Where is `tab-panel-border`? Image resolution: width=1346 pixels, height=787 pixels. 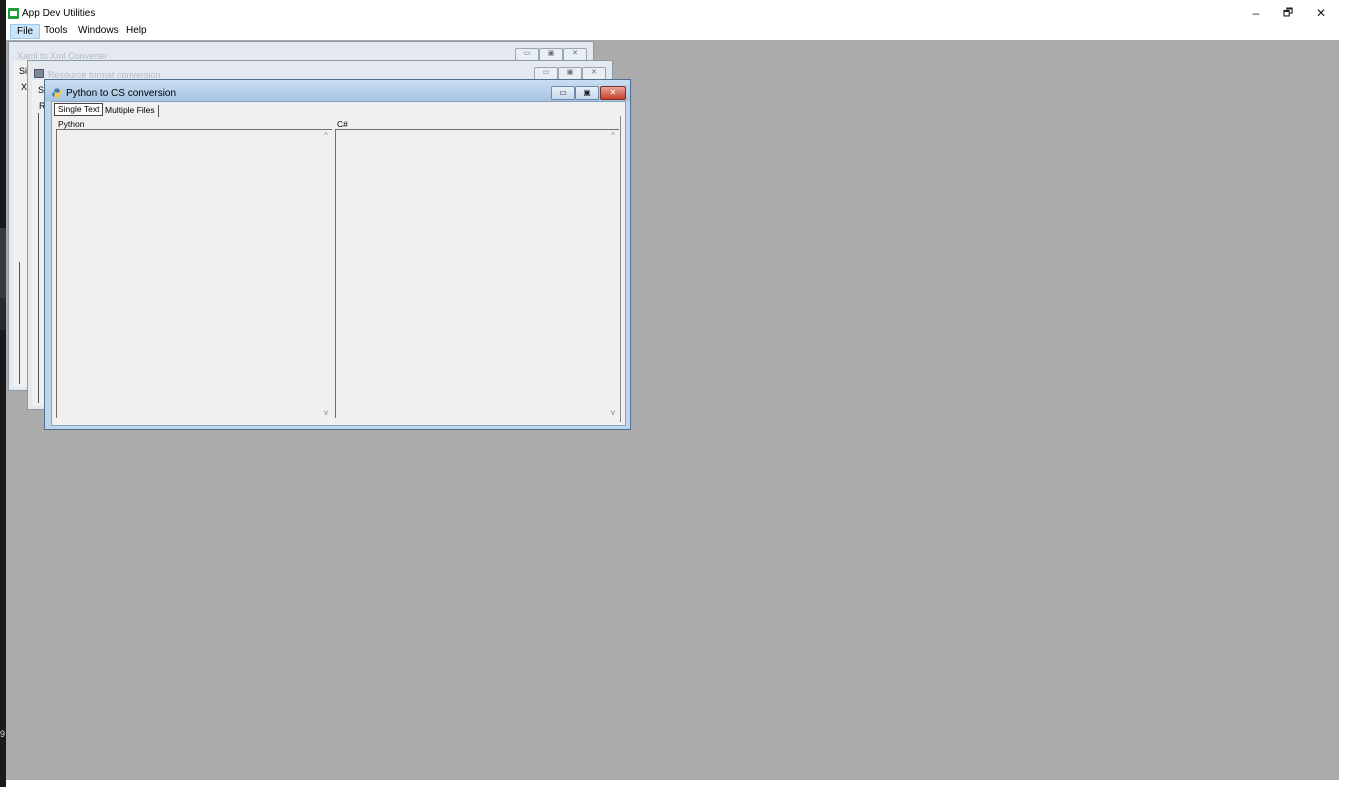
tab-panel-border is located at coordinates (620, 269).